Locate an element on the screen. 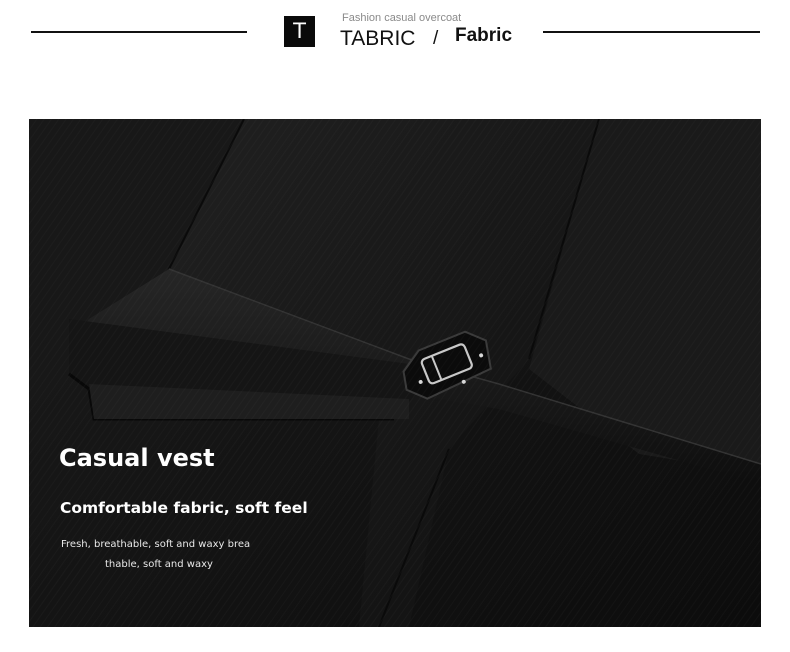  caption-body-line: Fresh, breathable, soft and waxy brea is located at coordinates (156, 544).